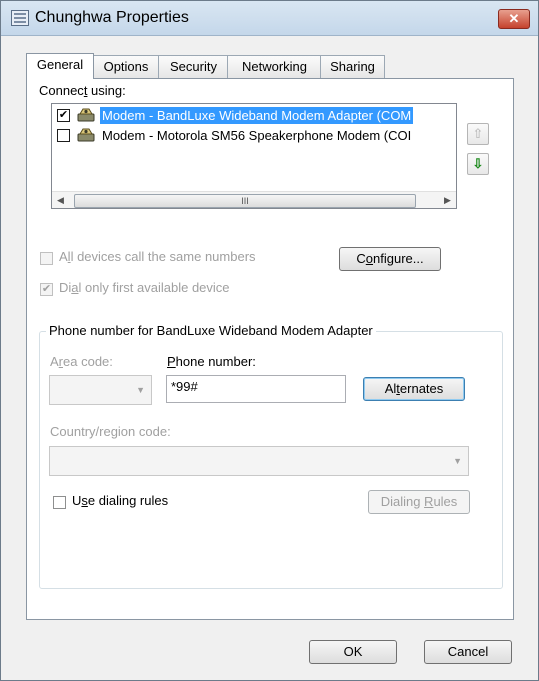 The width and height of the screenshot is (539, 681). What do you see at coordinates (256, 389) in the screenshot?
I see `phone-number-input: *99#` at bounding box center [256, 389].